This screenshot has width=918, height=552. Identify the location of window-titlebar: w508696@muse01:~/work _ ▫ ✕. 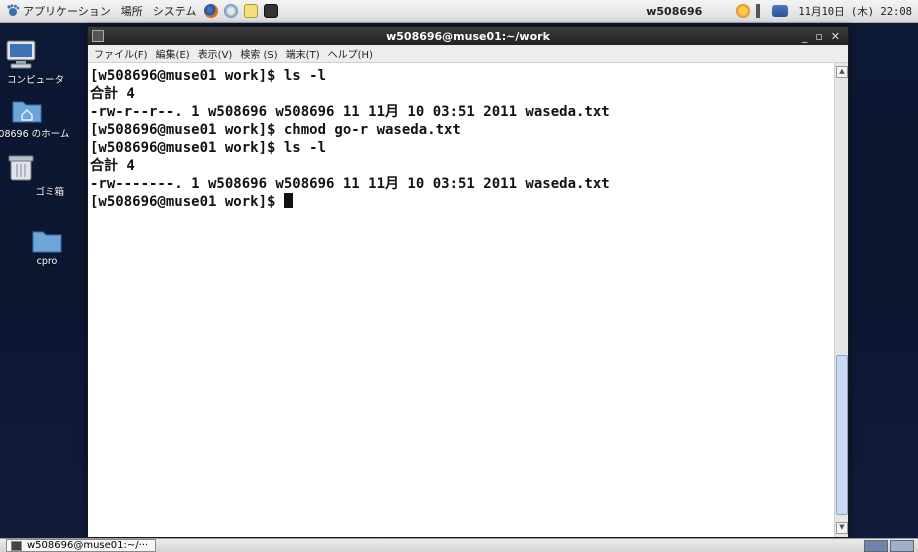
(468, 36).